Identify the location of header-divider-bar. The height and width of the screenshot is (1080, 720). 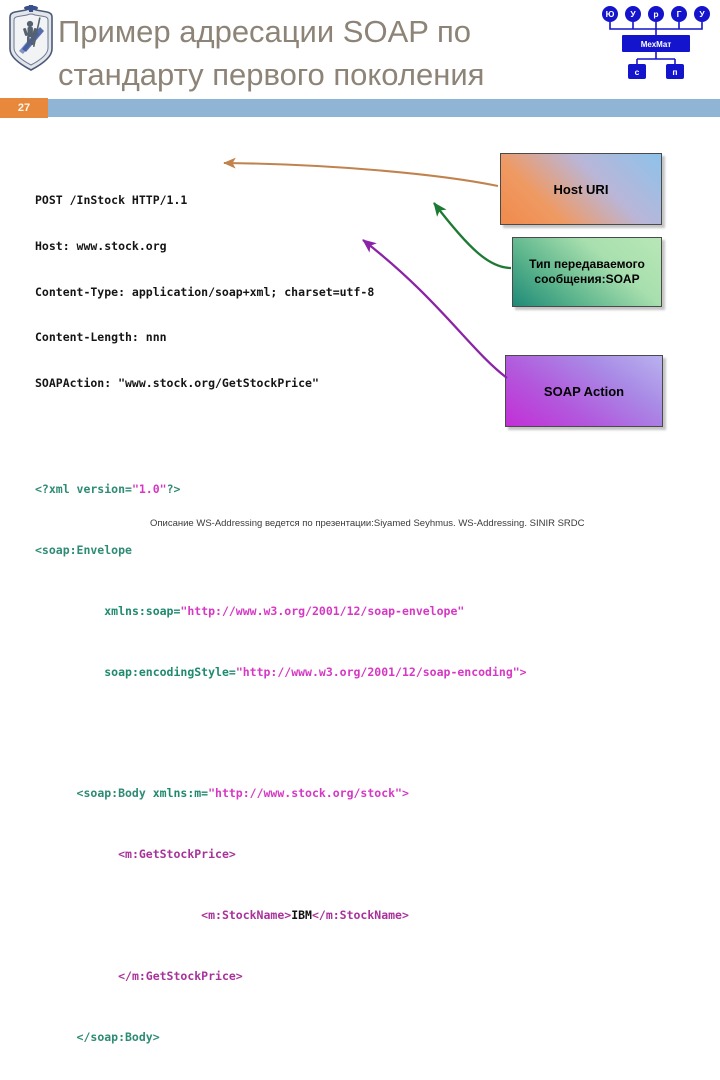
(384, 108).